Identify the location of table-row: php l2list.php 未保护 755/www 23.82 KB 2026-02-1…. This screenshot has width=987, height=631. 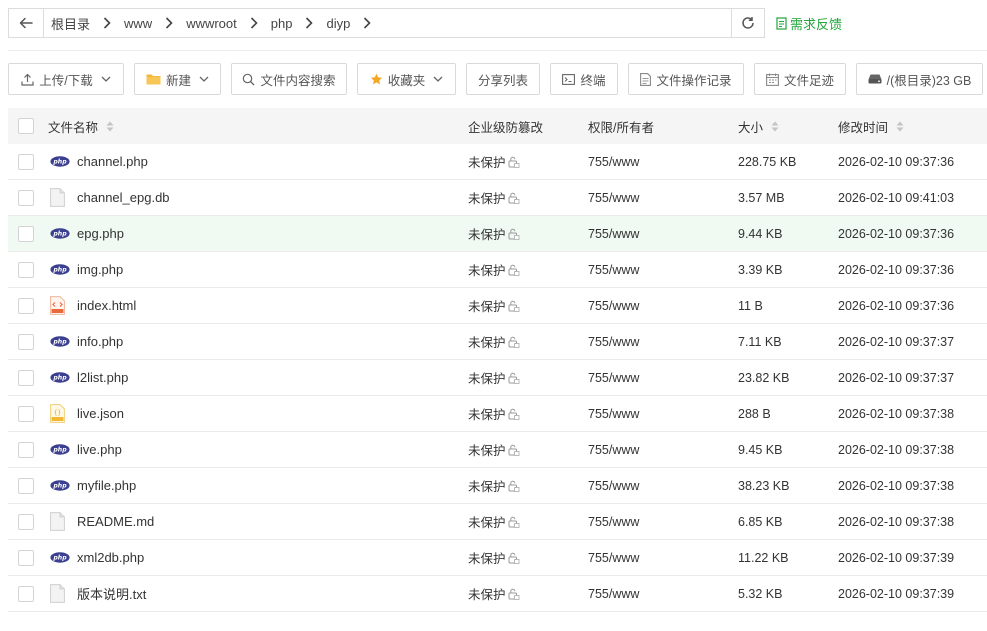
(497, 378).